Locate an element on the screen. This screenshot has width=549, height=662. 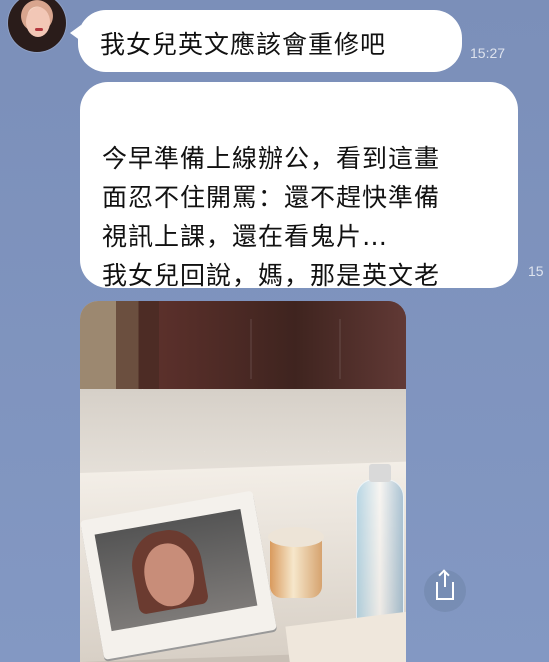
avatar-face is located at coordinates (38, 22).